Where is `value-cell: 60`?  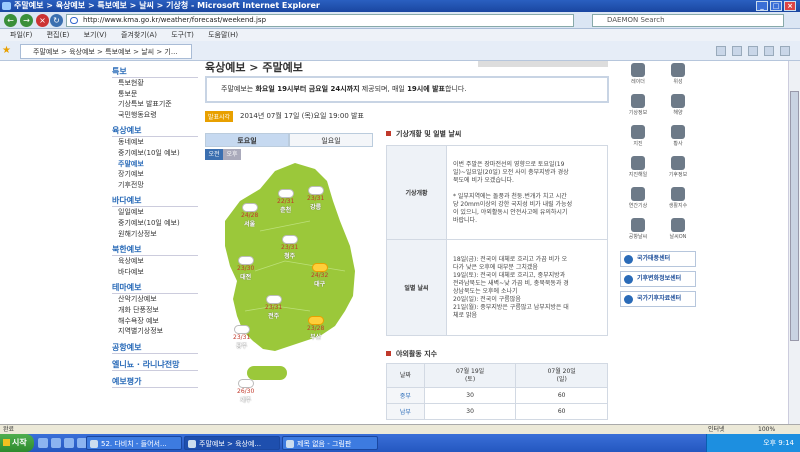 value-cell: 60 is located at coordinates (561, 395).